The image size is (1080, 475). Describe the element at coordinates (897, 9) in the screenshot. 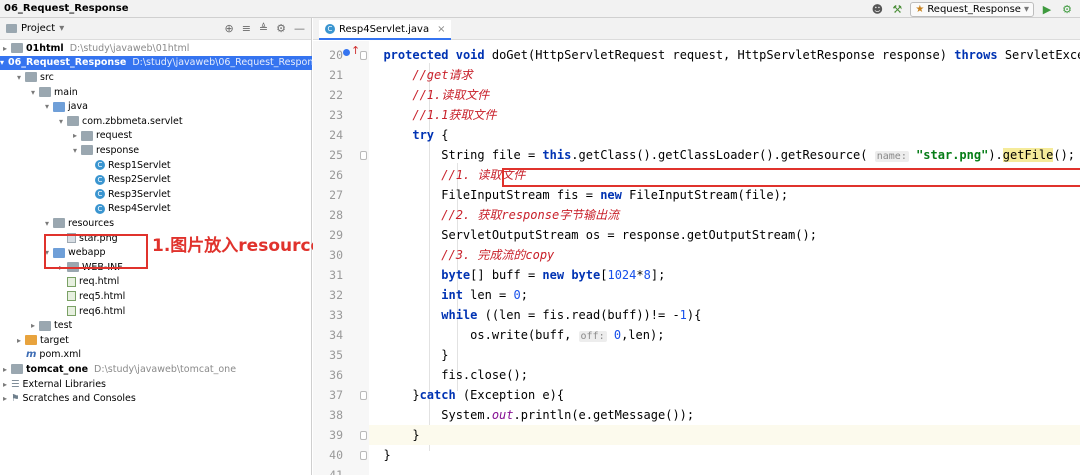

I see `build-hammer-icon: ⚒` at that location.